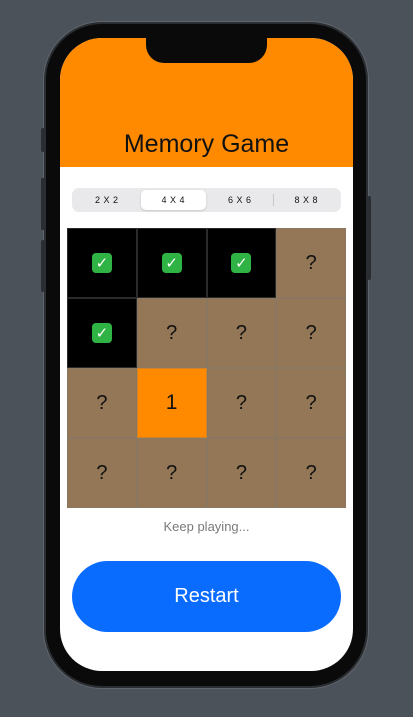  I want to click on mute-switch, so click(43, 140).